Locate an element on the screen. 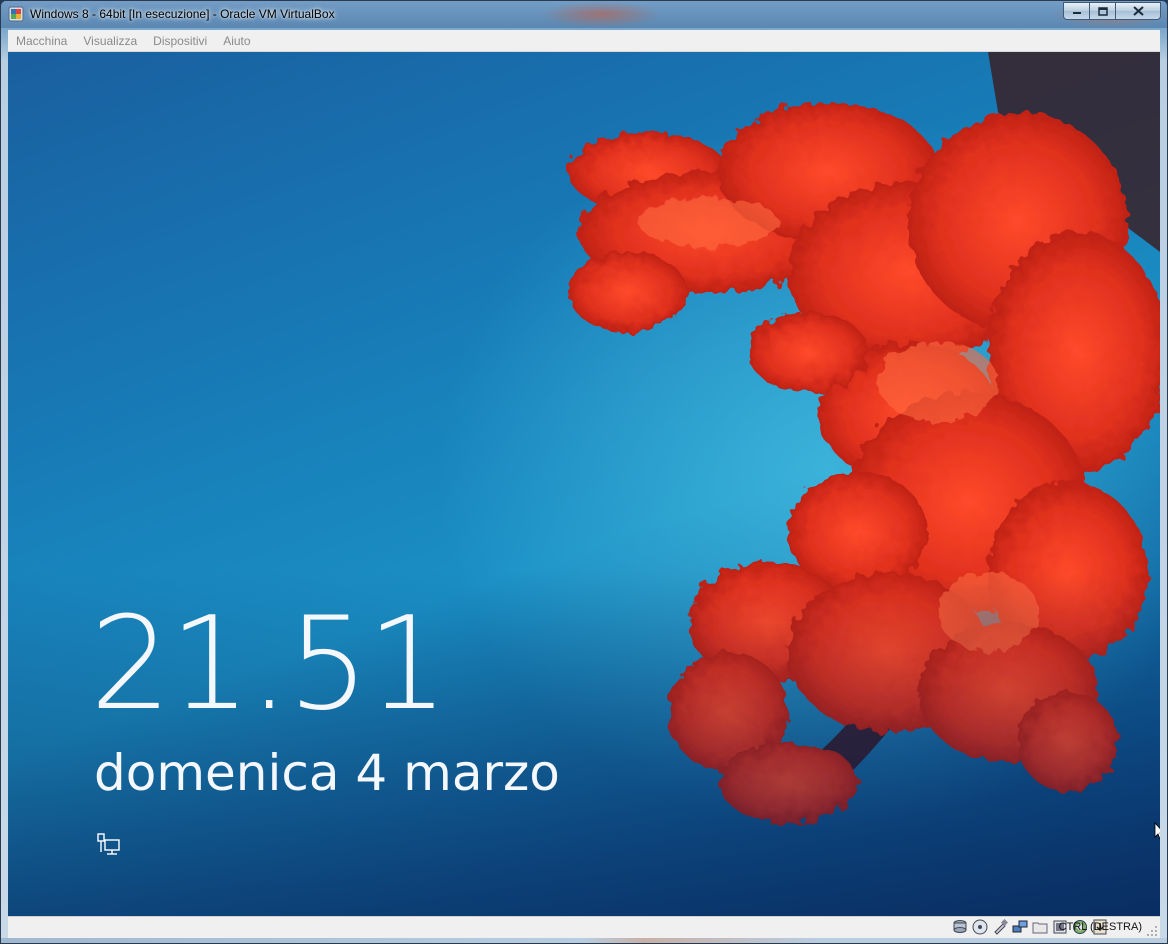  usb-icon is located at coordinates (1000, 927).